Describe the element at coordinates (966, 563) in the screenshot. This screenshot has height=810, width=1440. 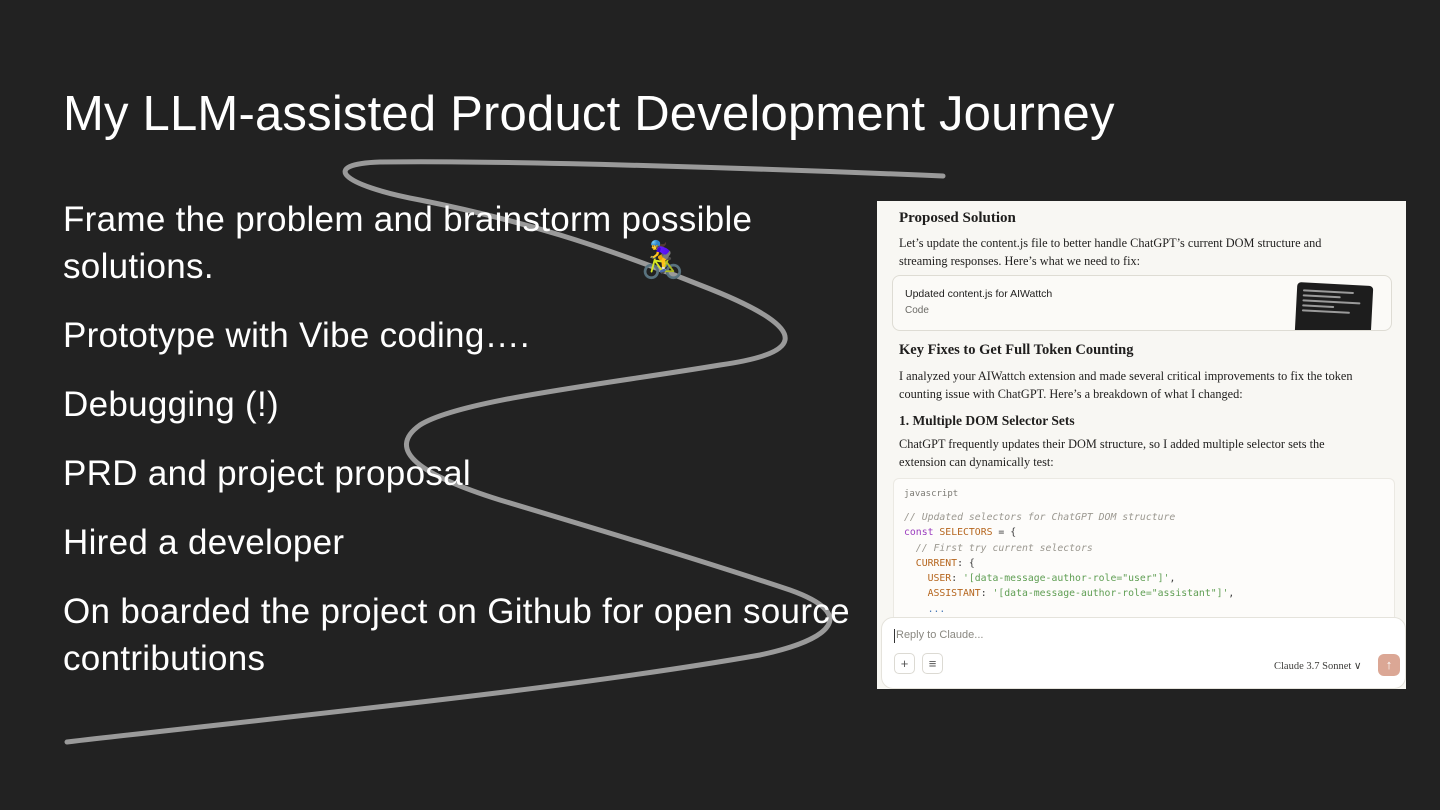
I see `code-token: : {` at that location.